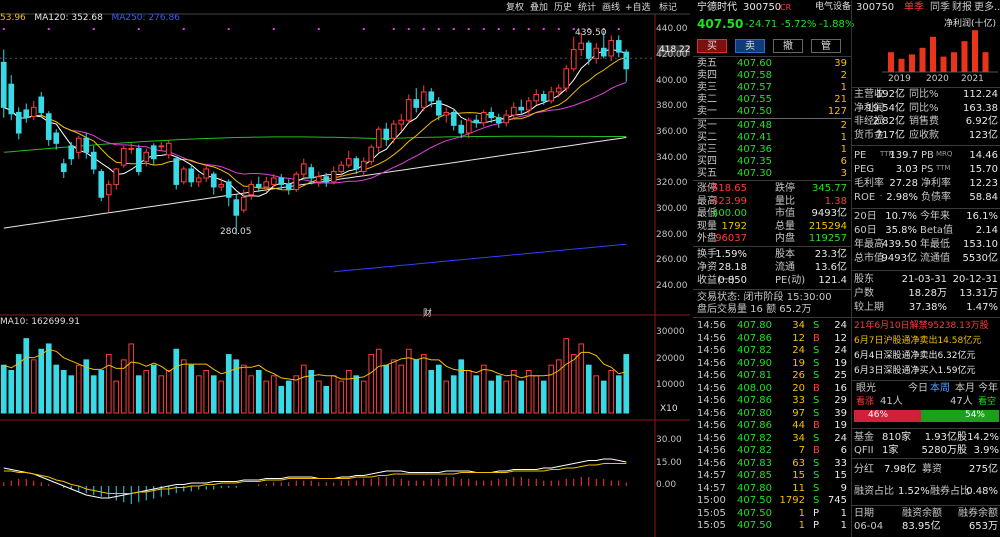  What do you see at coordinates (515, 6) in the screenshot?
I see `restore-rights-button: 复权` at bounding box center [515, 6].